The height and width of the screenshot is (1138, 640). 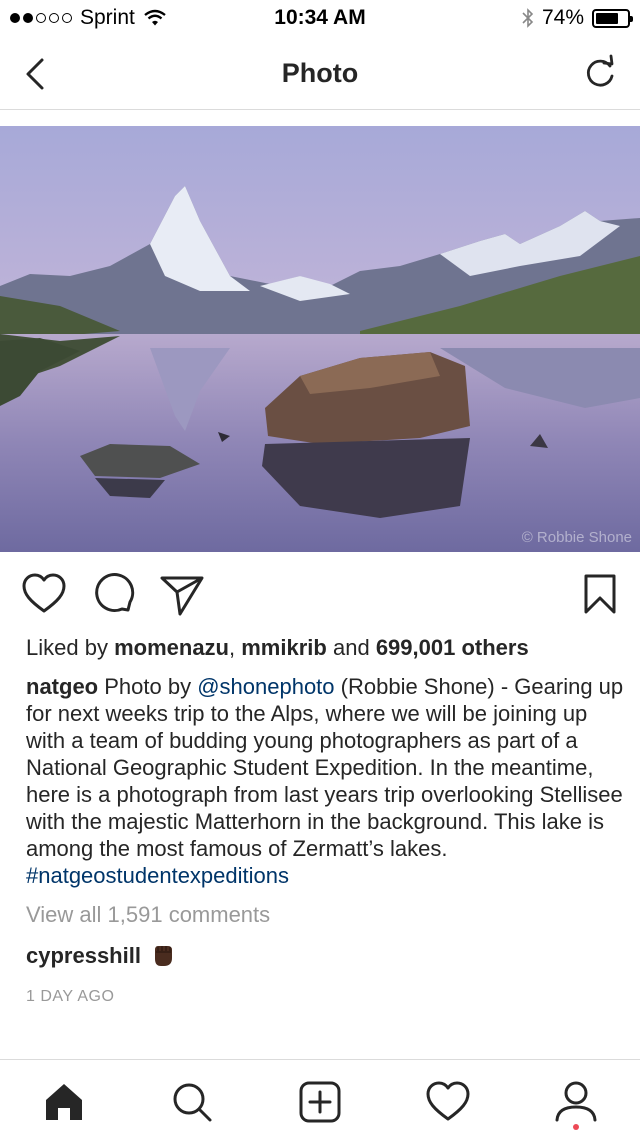 I want to click on notification-dot, so click(x=576, y=1127).